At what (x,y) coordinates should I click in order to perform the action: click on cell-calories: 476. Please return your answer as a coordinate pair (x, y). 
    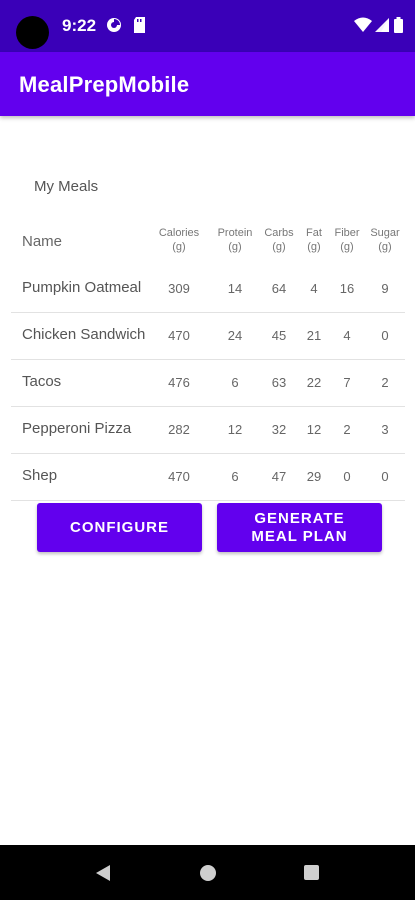
    Looking at the image, I should click on (179, 382).